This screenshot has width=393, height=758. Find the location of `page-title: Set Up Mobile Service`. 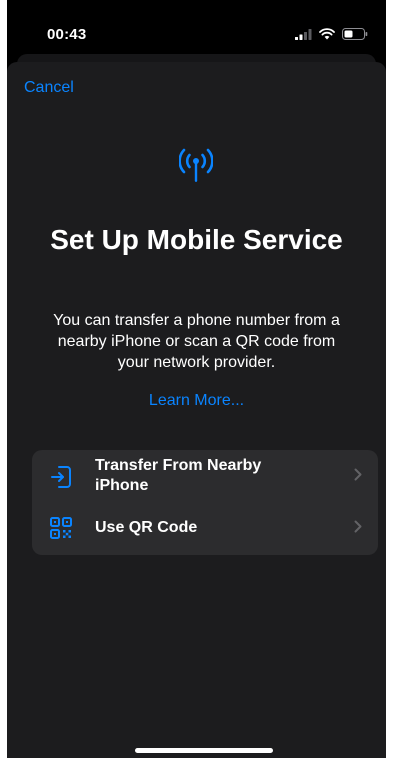

page-title: Set Up Mobile Service is located at coordinates (196, 239).